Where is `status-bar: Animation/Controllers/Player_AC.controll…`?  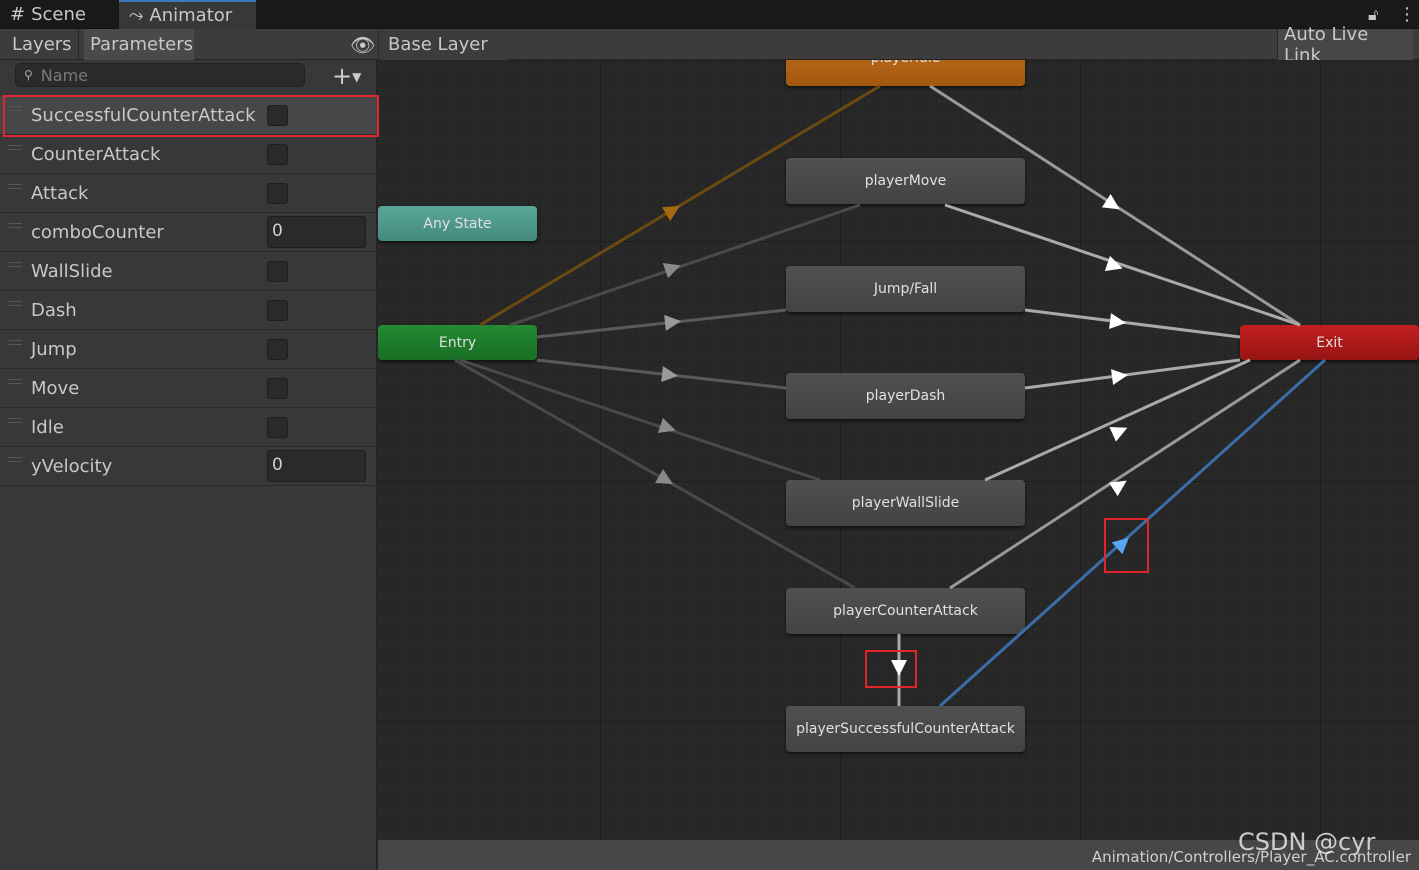 status-bar: Animation/Controllers/Player_AC.controll… is located at coordinates (898, 849).